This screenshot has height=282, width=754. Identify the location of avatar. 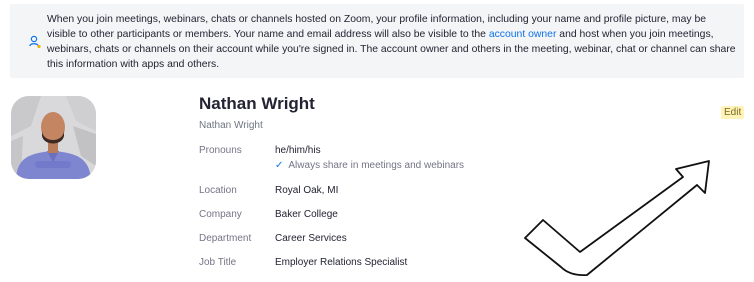
(53, 137).